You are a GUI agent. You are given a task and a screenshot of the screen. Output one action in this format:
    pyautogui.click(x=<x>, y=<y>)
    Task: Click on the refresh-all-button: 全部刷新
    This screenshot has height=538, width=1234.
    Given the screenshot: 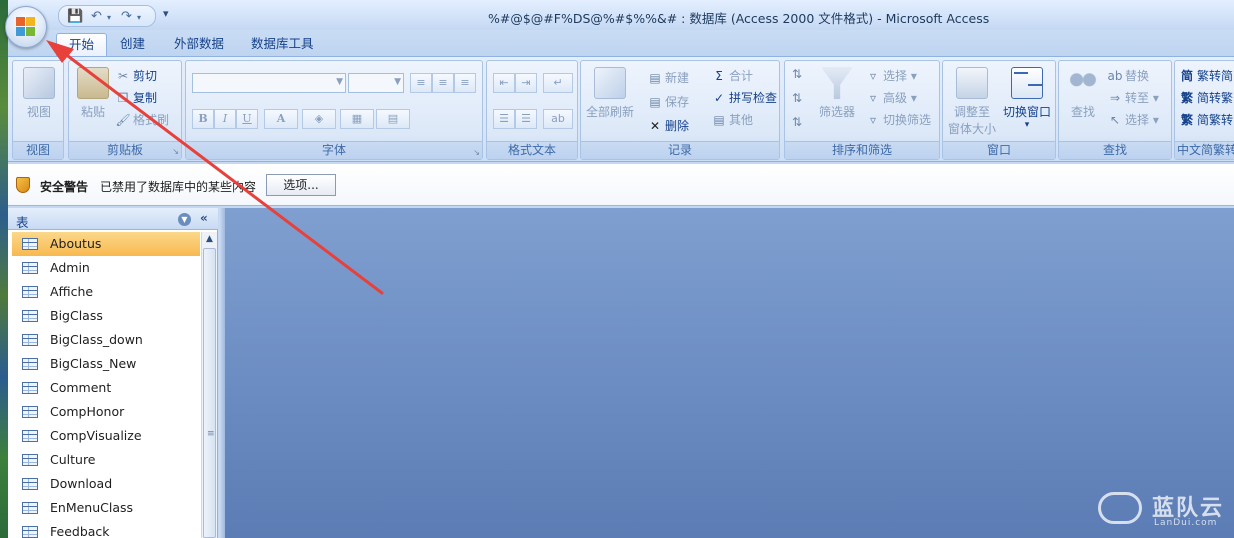 What is the action you would take?
    pyautogui.click(x=610, y=93)
    